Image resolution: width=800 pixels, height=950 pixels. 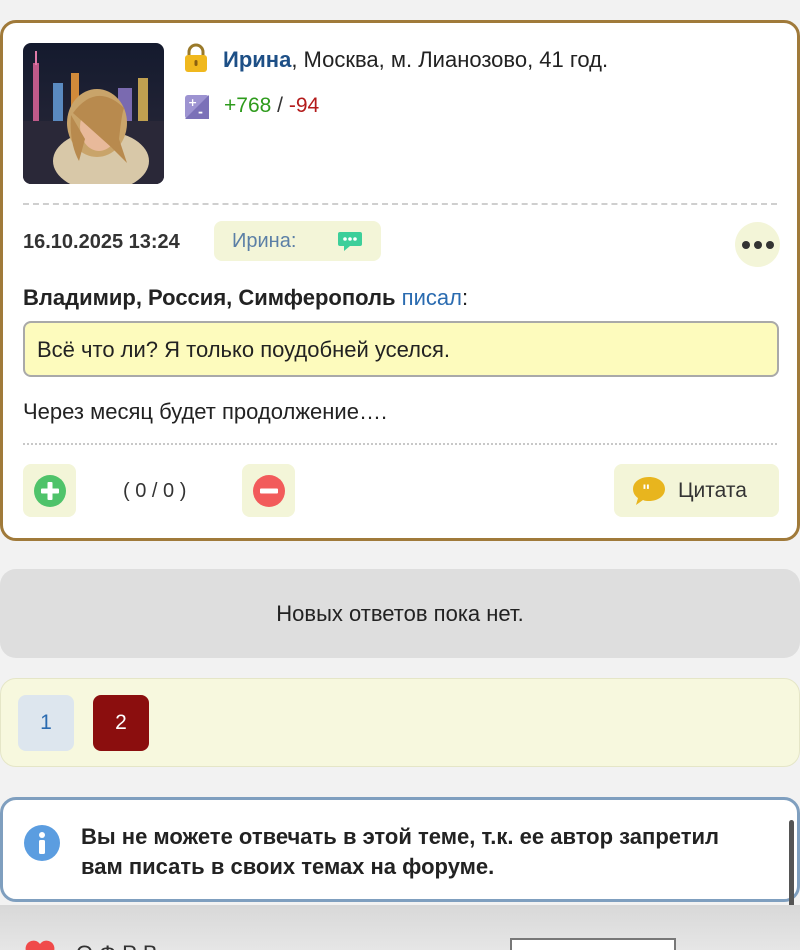 What do you see at coordinates (712, 490) in the screenshot?
I see `quote-button-label: Цитата` at bounding box center [712, 490].